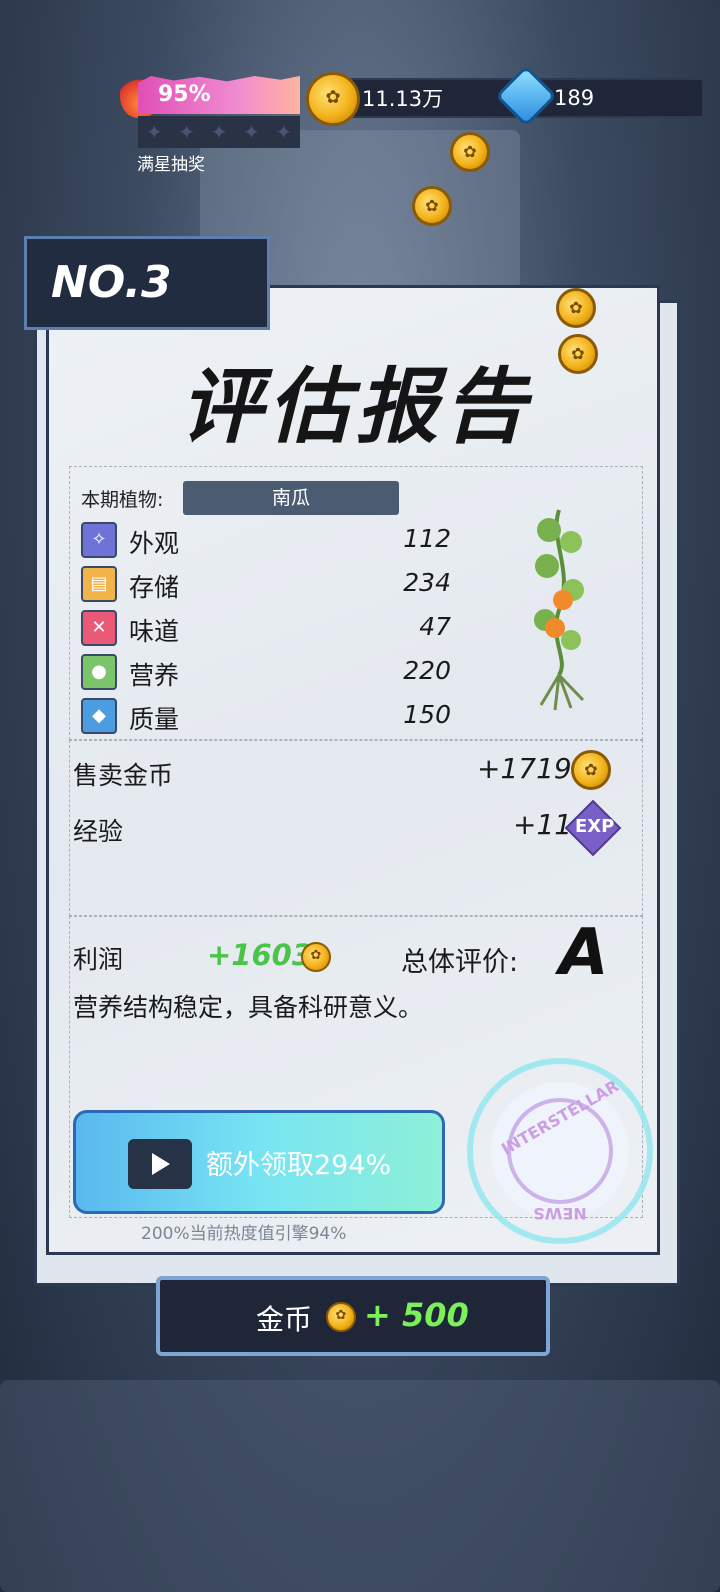  What do you see at coordinates (99, 716) in the screenshot?
I see `muscle-icon: ◆` at bounding box center [99, 716].